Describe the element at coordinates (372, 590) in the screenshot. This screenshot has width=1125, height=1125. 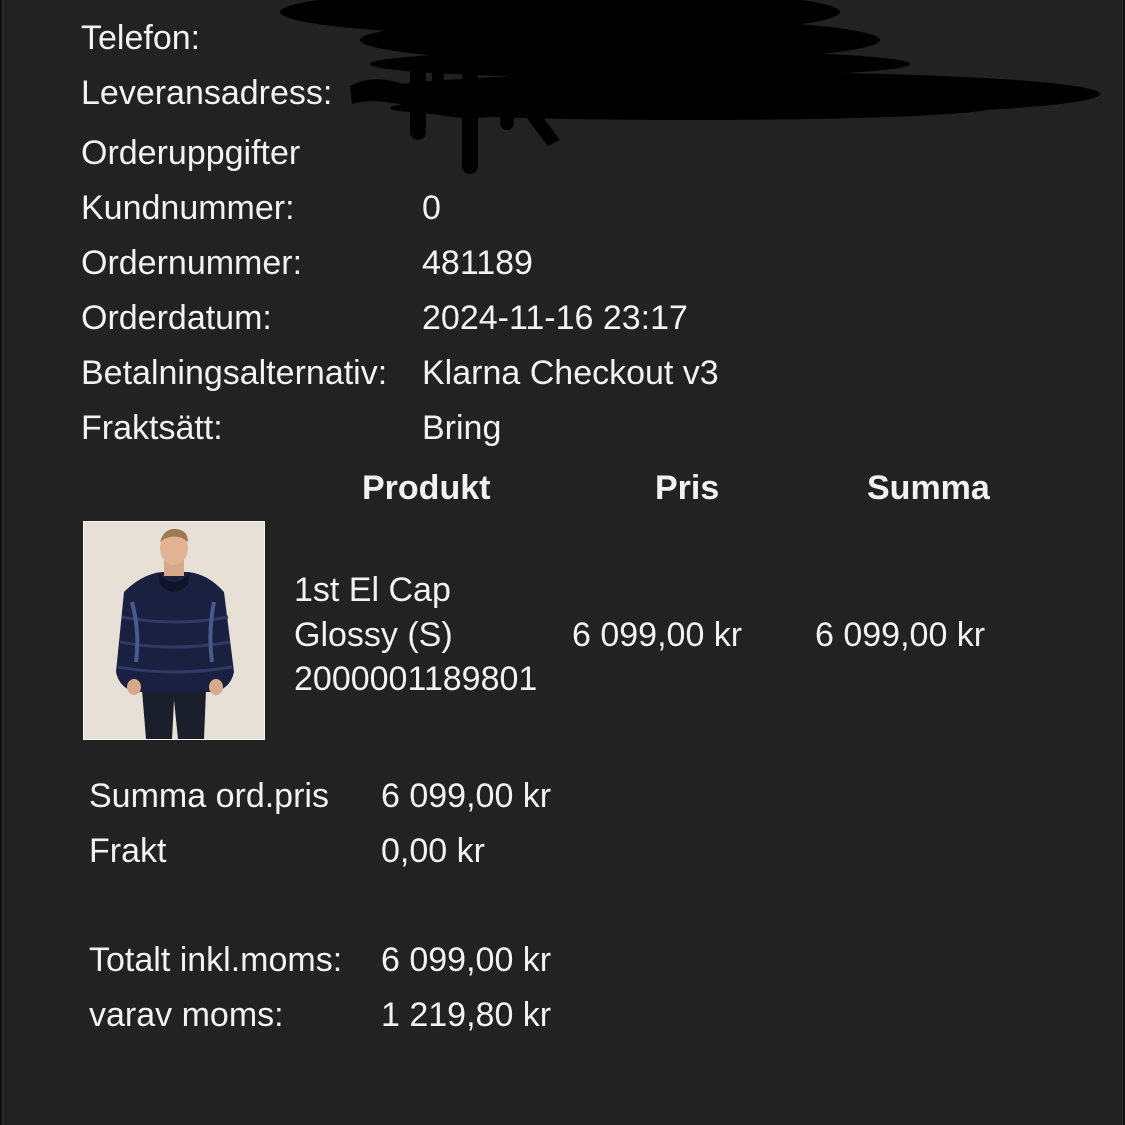
I see `product-name-line1: 1st El Cap` at that location.